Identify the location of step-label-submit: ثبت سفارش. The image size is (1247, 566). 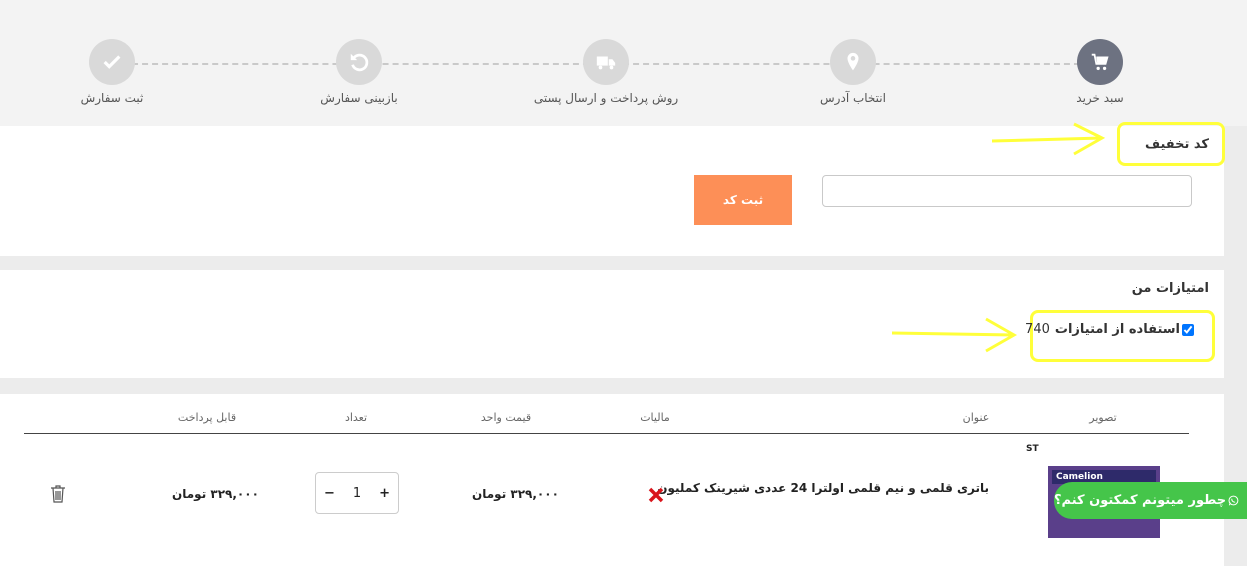
(112, 98).